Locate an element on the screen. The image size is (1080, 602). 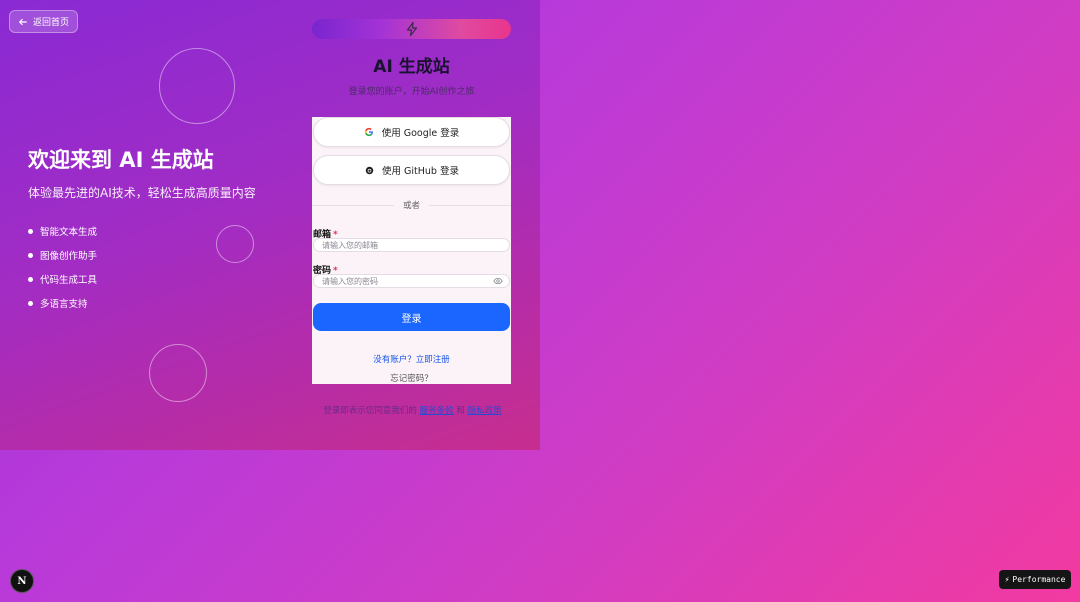
feature-item: 智能文本生成 is located at coordinates (62, 231).